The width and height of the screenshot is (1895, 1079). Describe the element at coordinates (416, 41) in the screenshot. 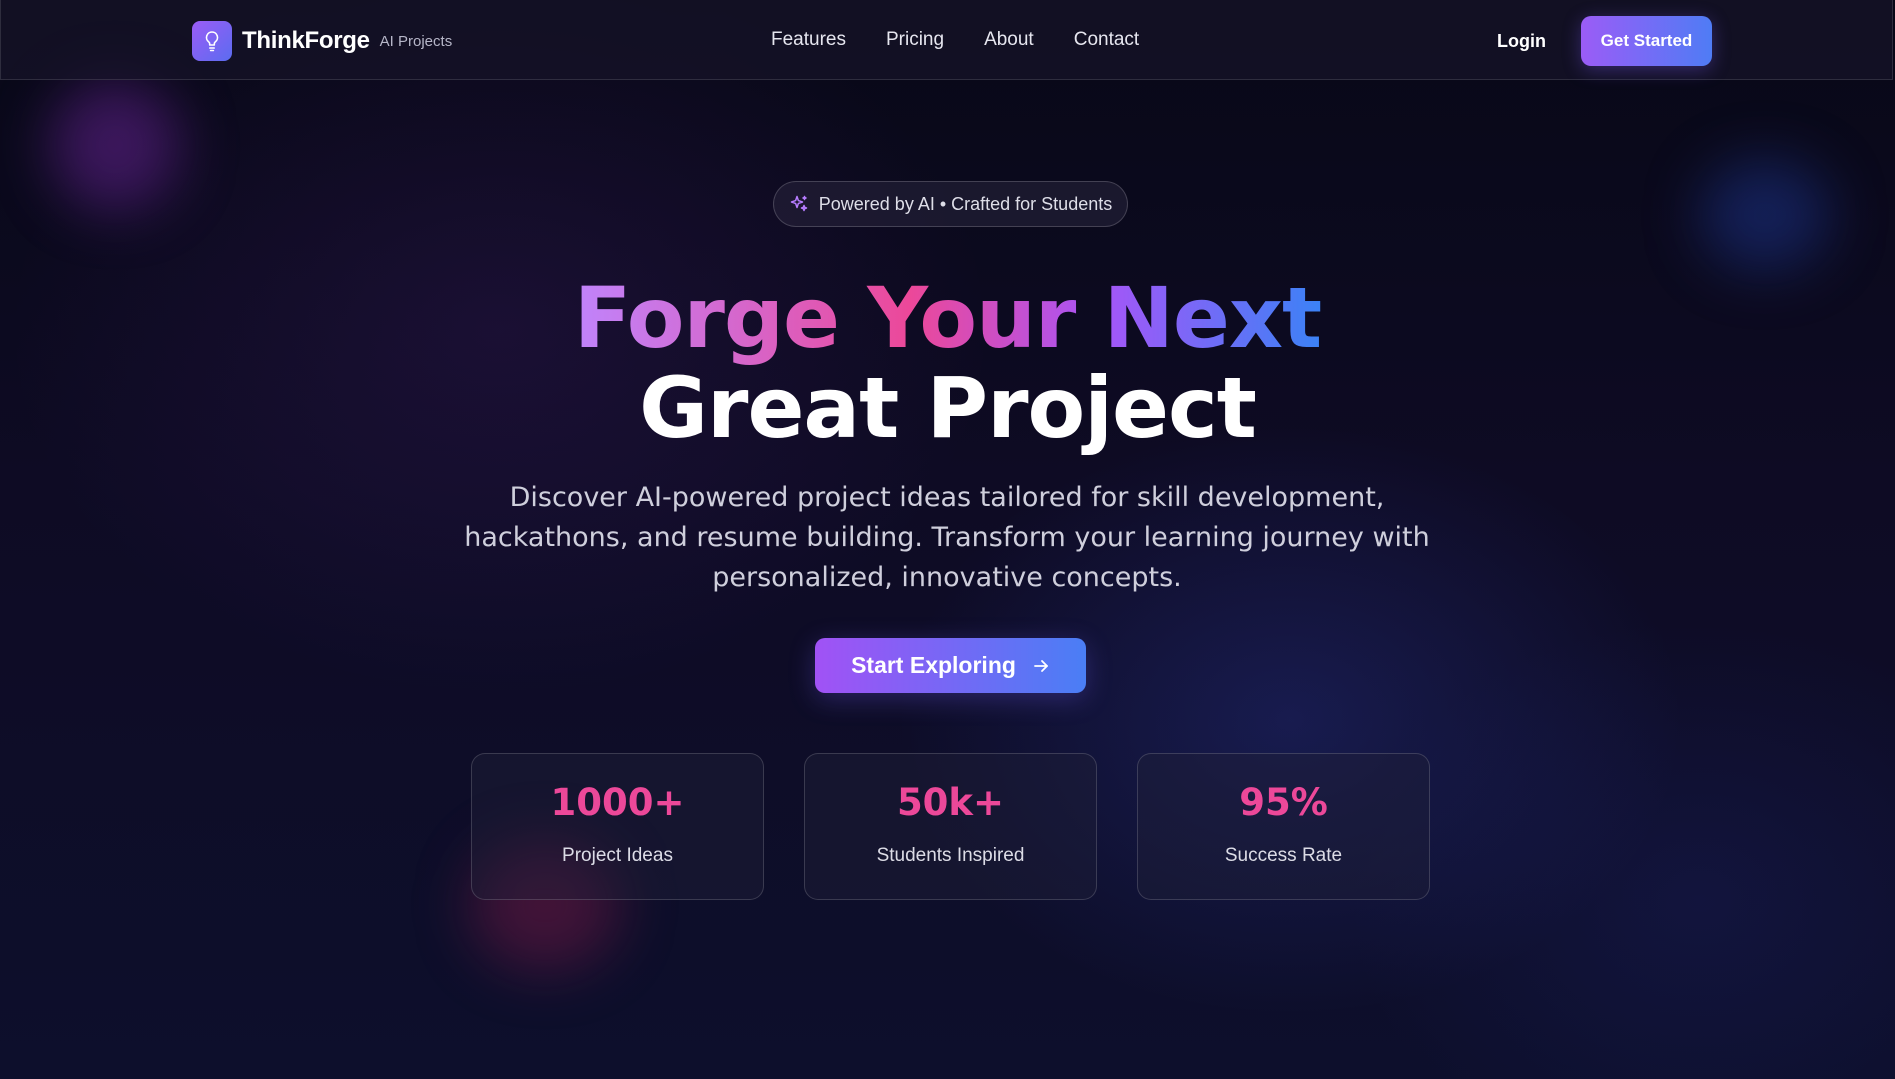

I see `brand-subtitle: AI Projects` at that location.